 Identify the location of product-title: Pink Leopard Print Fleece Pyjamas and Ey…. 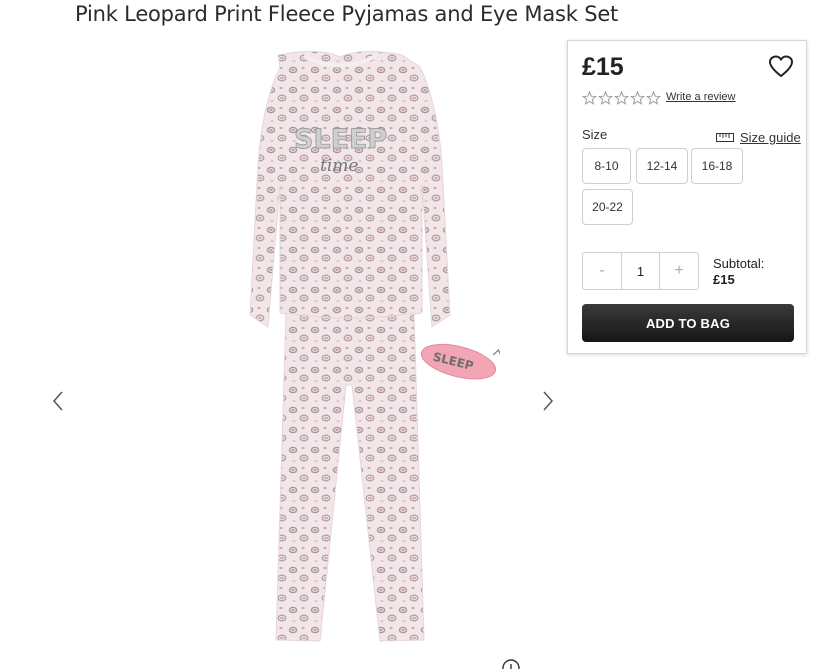
(347, 14).